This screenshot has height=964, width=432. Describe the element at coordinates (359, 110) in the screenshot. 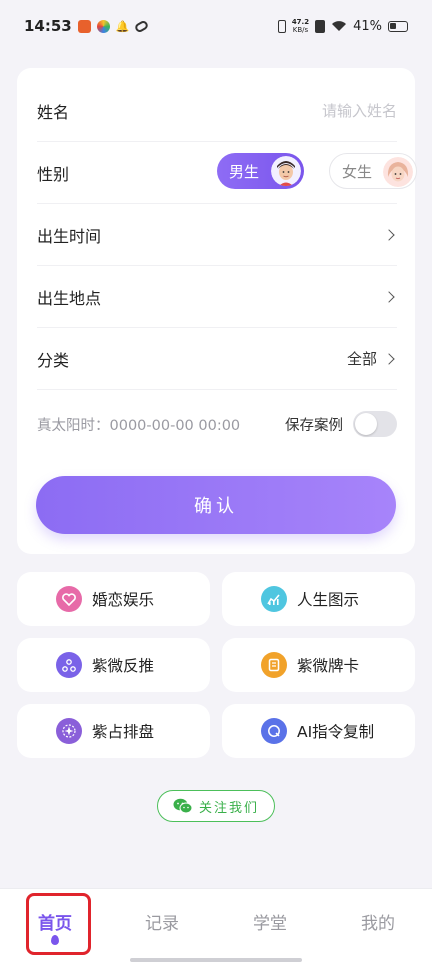

I see `name-input: 请输入姓名` at that location.